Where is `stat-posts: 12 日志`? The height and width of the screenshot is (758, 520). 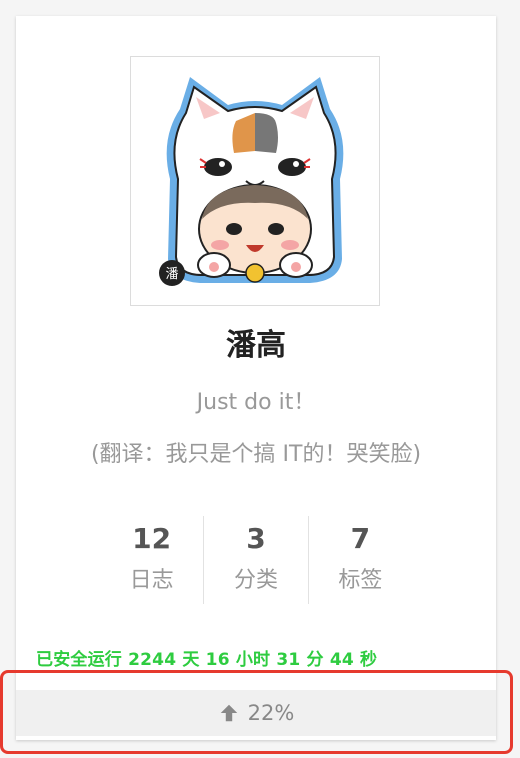 stat-posts: 12 日志 is located at coordinates (151, 560).